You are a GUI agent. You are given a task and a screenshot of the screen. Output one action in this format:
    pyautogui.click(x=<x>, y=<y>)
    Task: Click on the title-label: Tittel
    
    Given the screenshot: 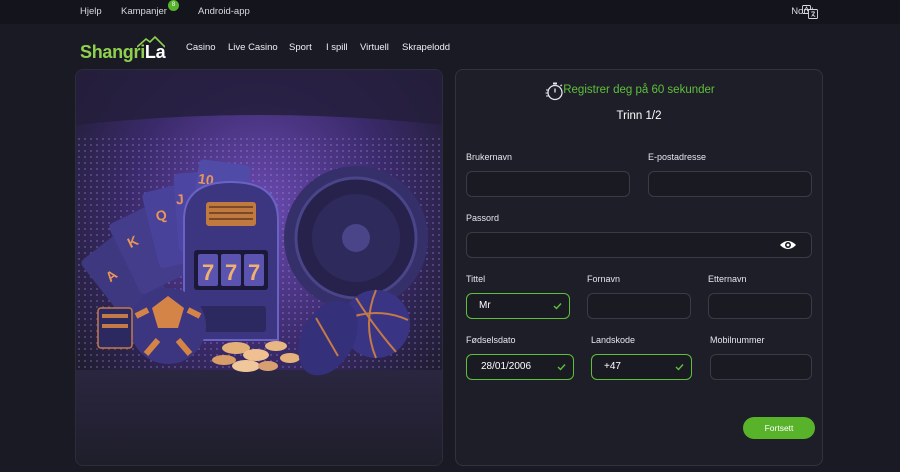 What is the action you would take?
    pyautogui.click(x=476, y=279)
    